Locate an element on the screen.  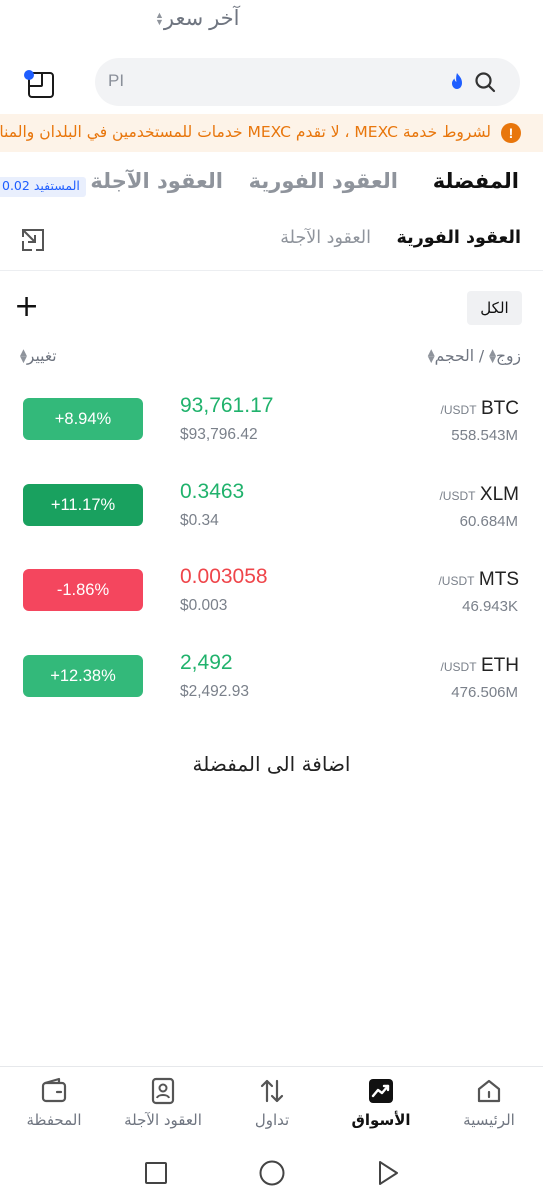
filter-all-button: الكل is located at coordinates (494, 308).